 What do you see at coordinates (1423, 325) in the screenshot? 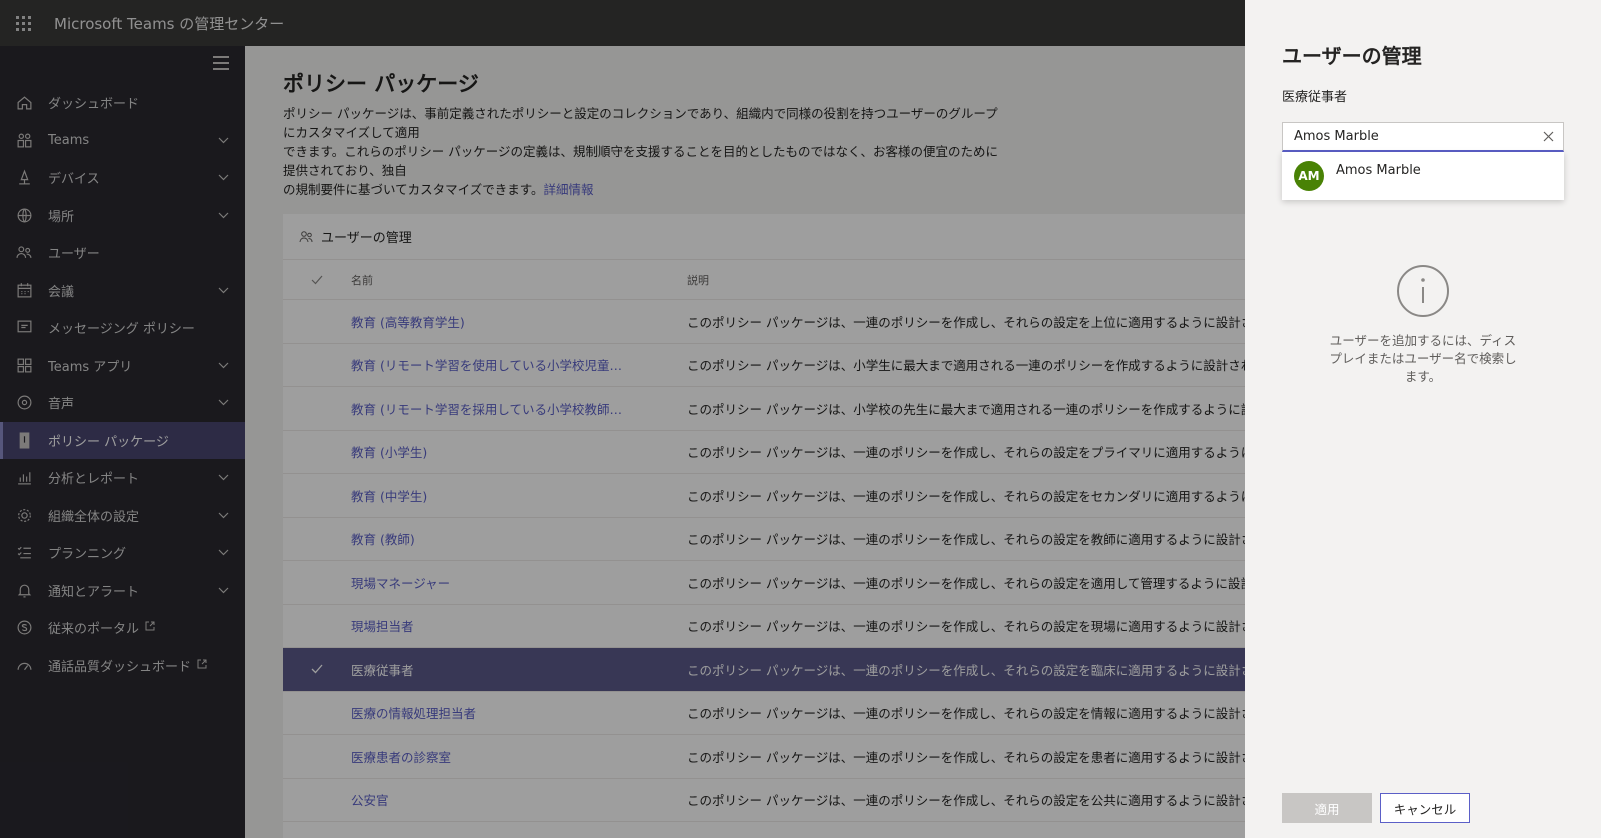
I see `empty-state: ユーザーを追加するには、ディスプレイまたはユーザー名で検索します。` at bounding box center [1423, 325].